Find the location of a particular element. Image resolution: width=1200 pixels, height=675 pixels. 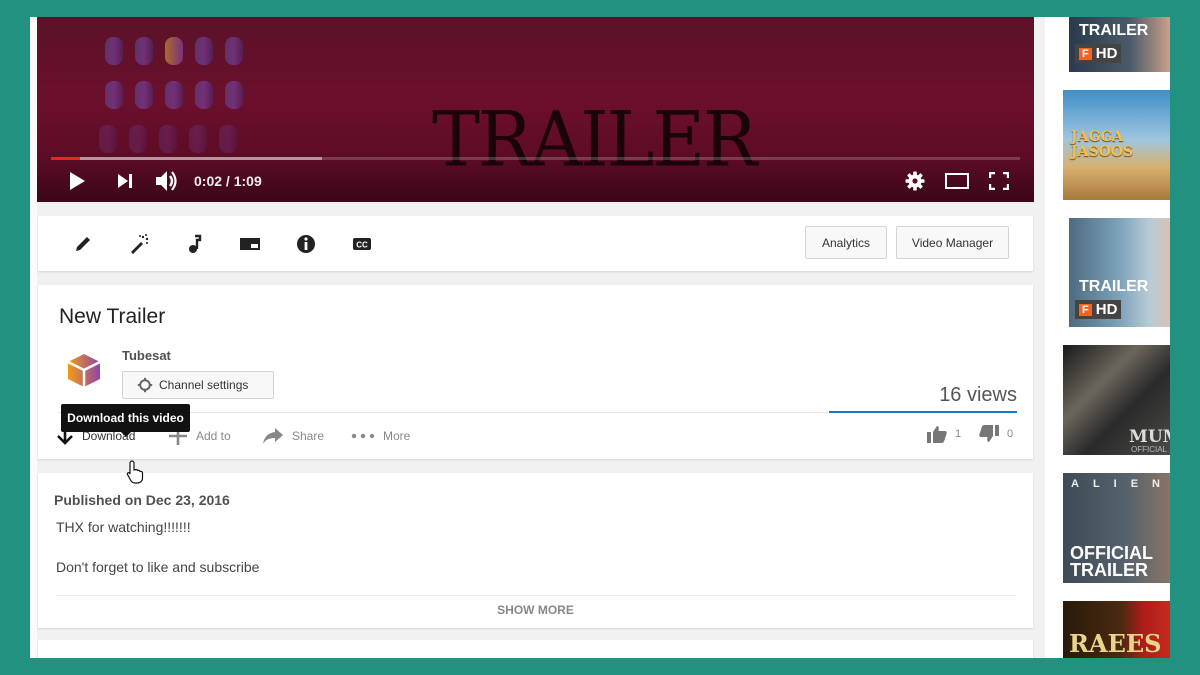

audio-icon is located at coordinates (195, 243).